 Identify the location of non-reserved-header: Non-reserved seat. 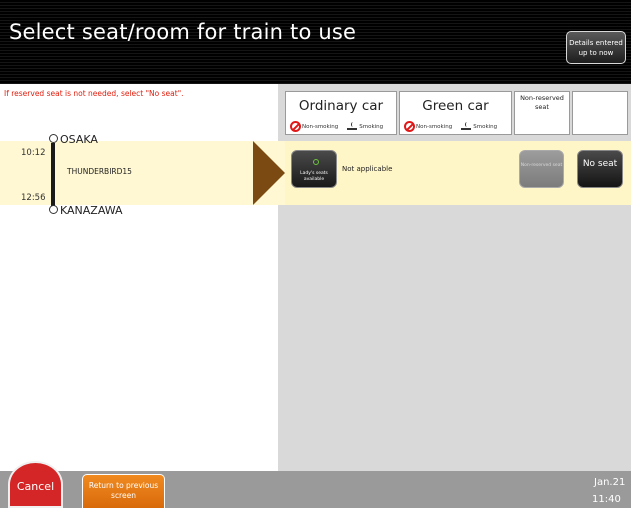
(542, 113).